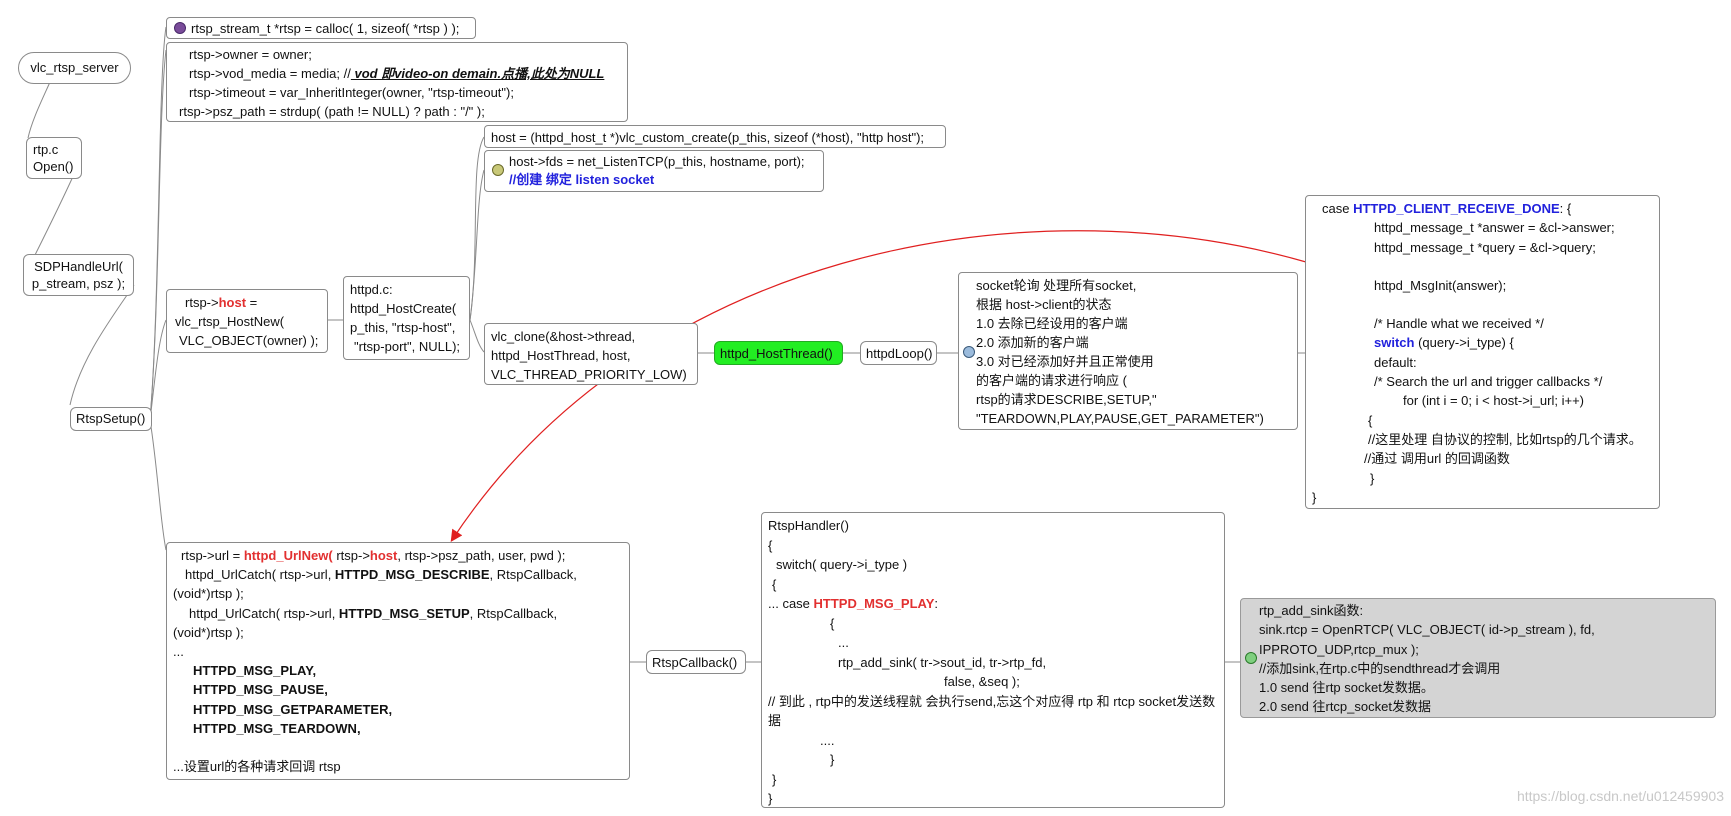  What do you see at coordinates (481, 555) in the screenshot?
I see `url-args-rest: , rtsp->psz_path, user, pwd );` at bounding box center [481, 555].